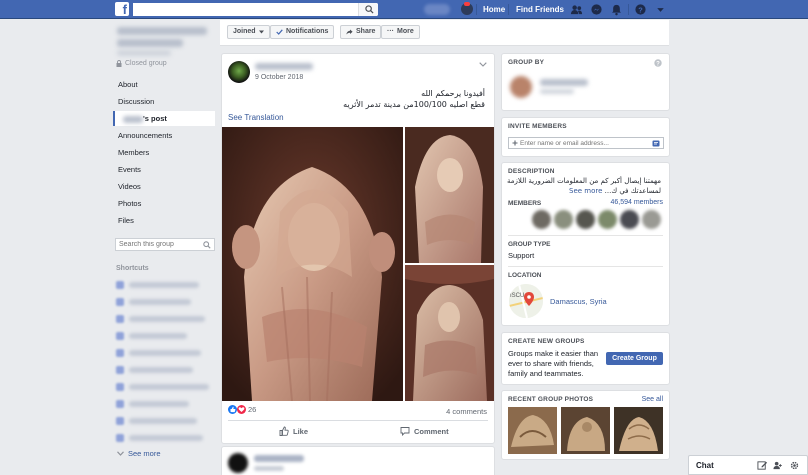 This screenshot has width=808, height=475. I want to click on next-post-avatar, so click(238, 463).